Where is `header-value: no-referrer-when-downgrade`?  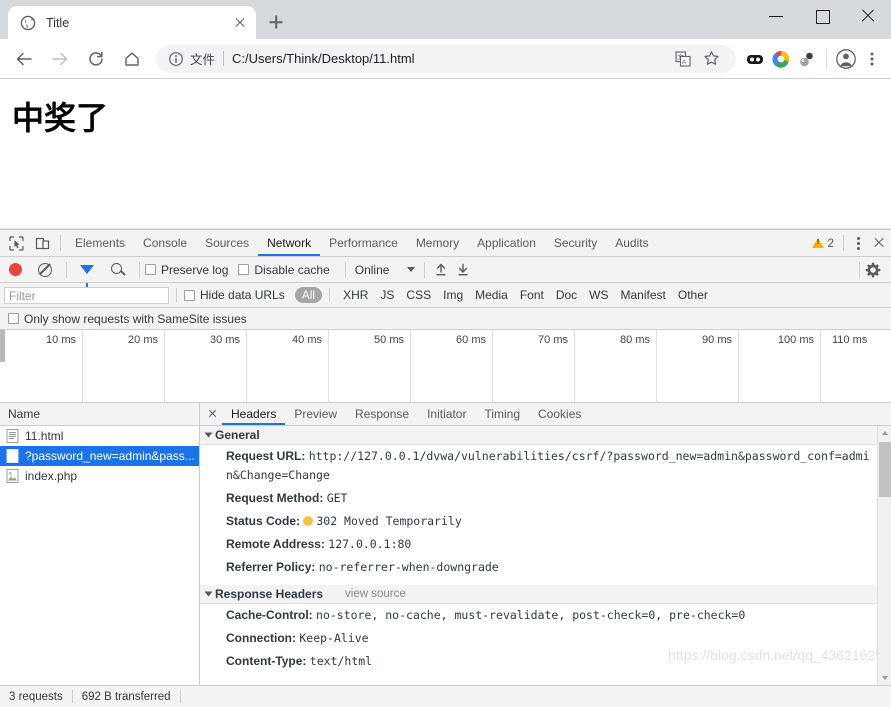
header-value: no-referrer-when-downgrade is located at coordinates (408, 567).